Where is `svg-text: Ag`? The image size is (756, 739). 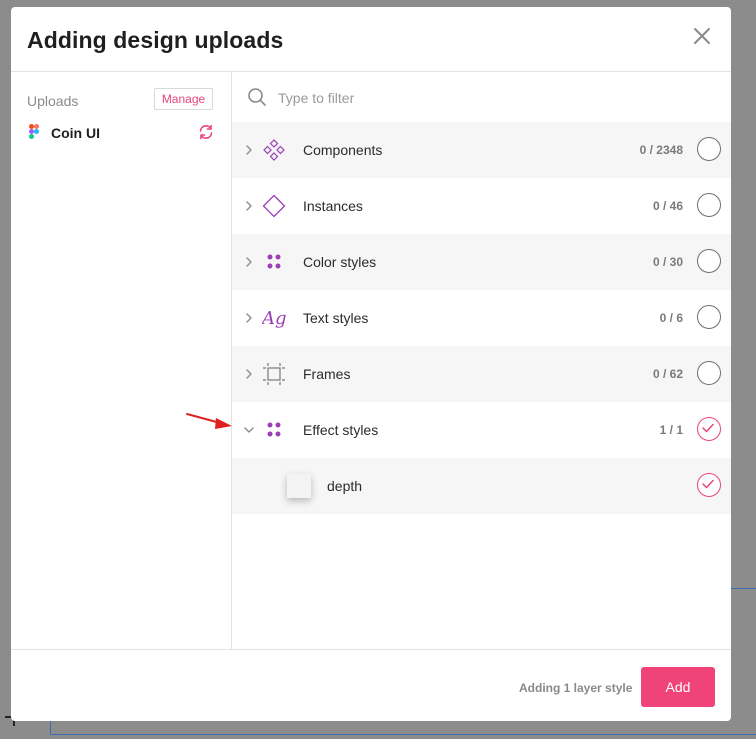 svg-text: Ag is located at coordinates (274, 318).